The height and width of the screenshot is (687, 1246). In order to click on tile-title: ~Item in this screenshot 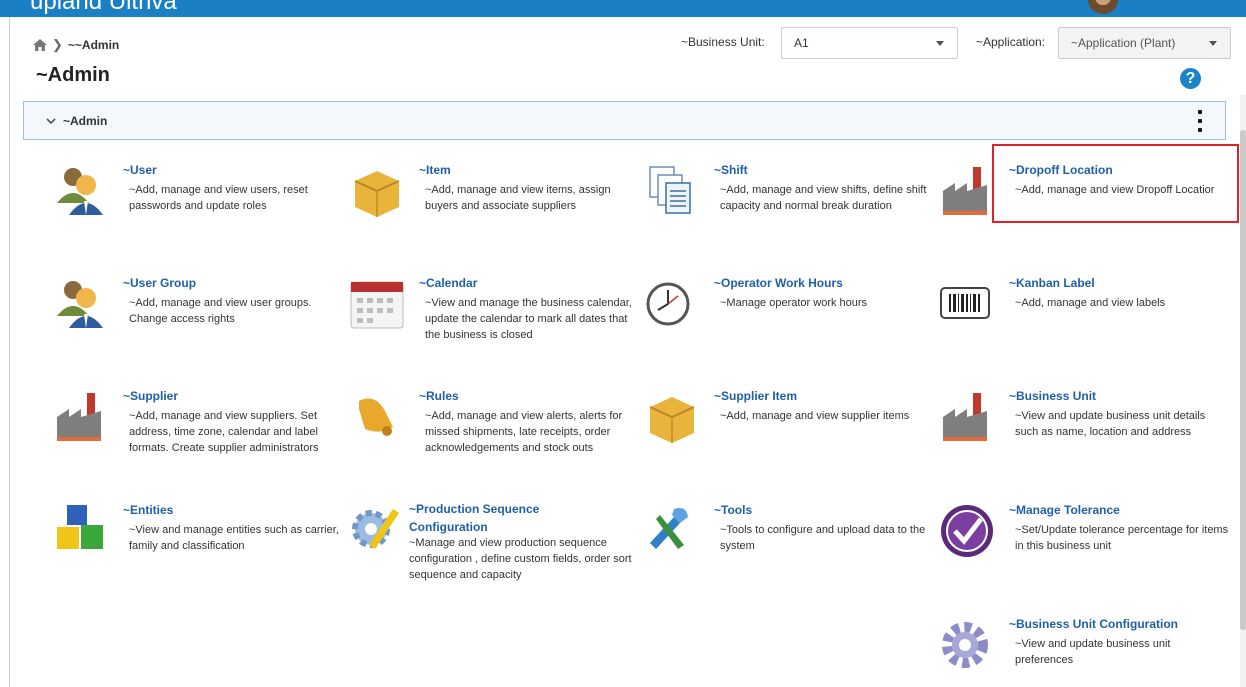, I will do `click(435, 170)`.